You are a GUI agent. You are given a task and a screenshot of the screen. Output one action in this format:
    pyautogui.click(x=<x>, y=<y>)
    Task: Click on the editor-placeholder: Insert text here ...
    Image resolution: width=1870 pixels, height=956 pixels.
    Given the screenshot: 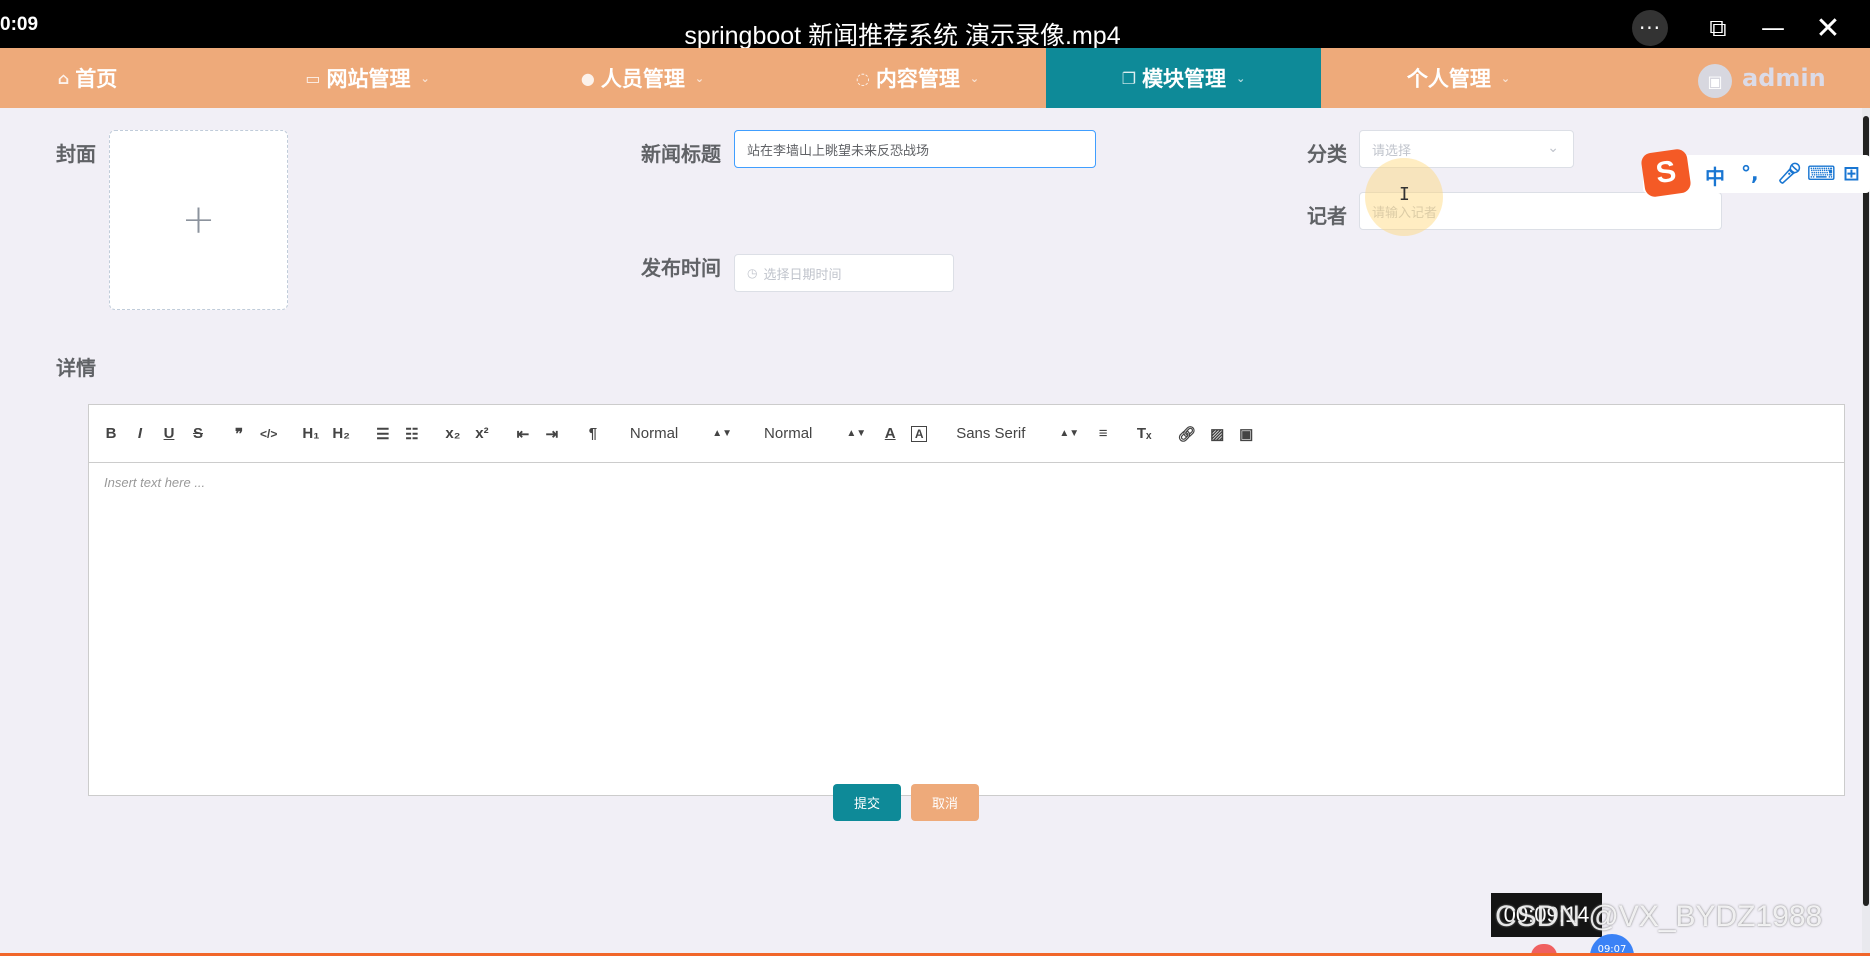 What is the action you would take?
    pyautogui.click(x=966, y=482)
    